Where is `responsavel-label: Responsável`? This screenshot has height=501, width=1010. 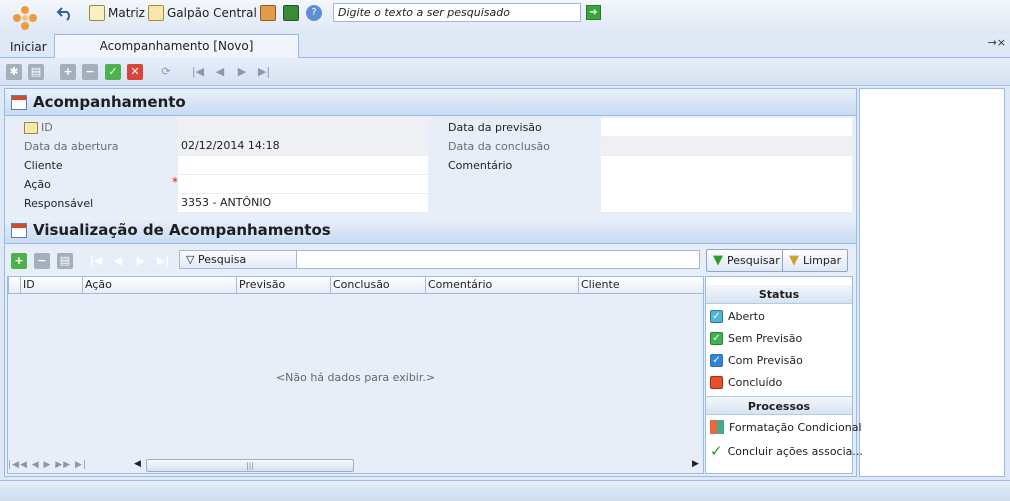
responsavel-label: Responsável is located at coordinates (59, 203).